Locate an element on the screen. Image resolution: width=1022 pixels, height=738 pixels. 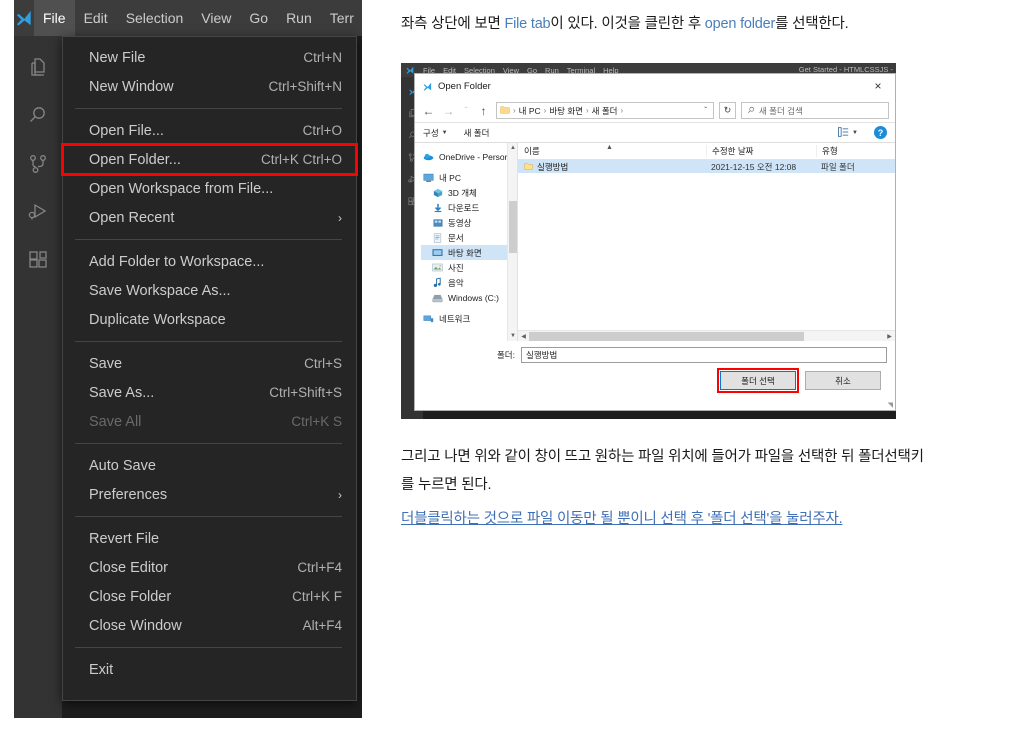
menu-item-new-file: New File Ctrl+N is located at coordinates (209, 57).